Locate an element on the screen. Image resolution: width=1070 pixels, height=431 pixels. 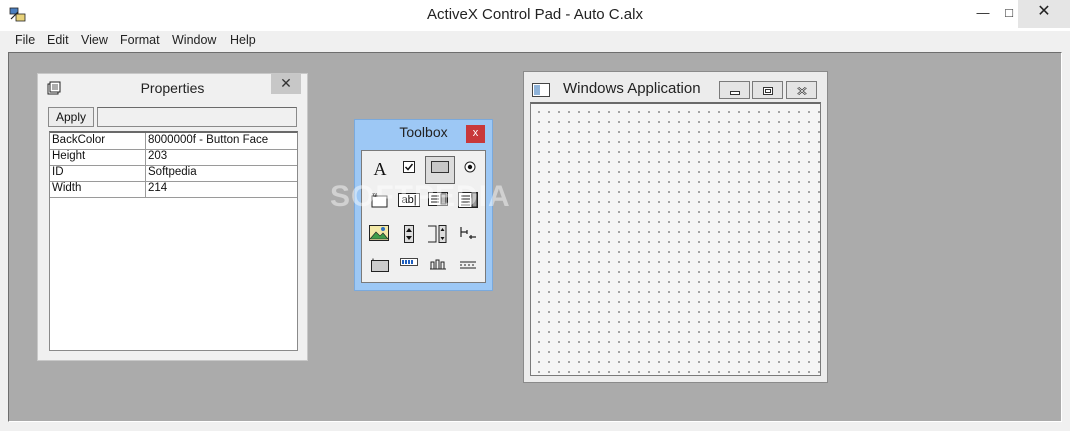
property-value: 203 is located at coordinates (158, 156).